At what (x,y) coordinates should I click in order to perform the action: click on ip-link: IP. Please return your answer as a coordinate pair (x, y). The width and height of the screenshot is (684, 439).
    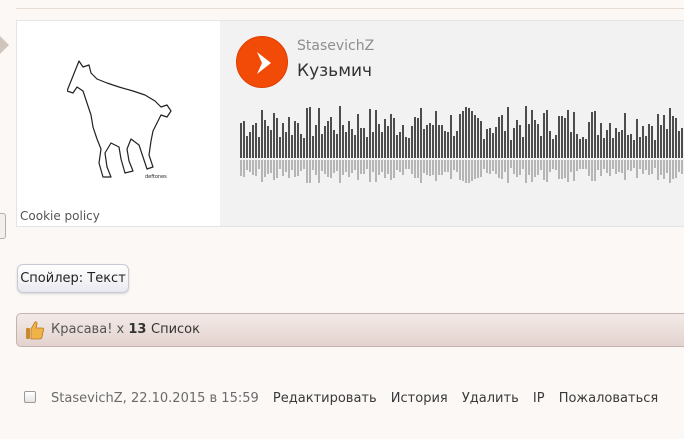
    Looking at the image, I should click on (539, 398).